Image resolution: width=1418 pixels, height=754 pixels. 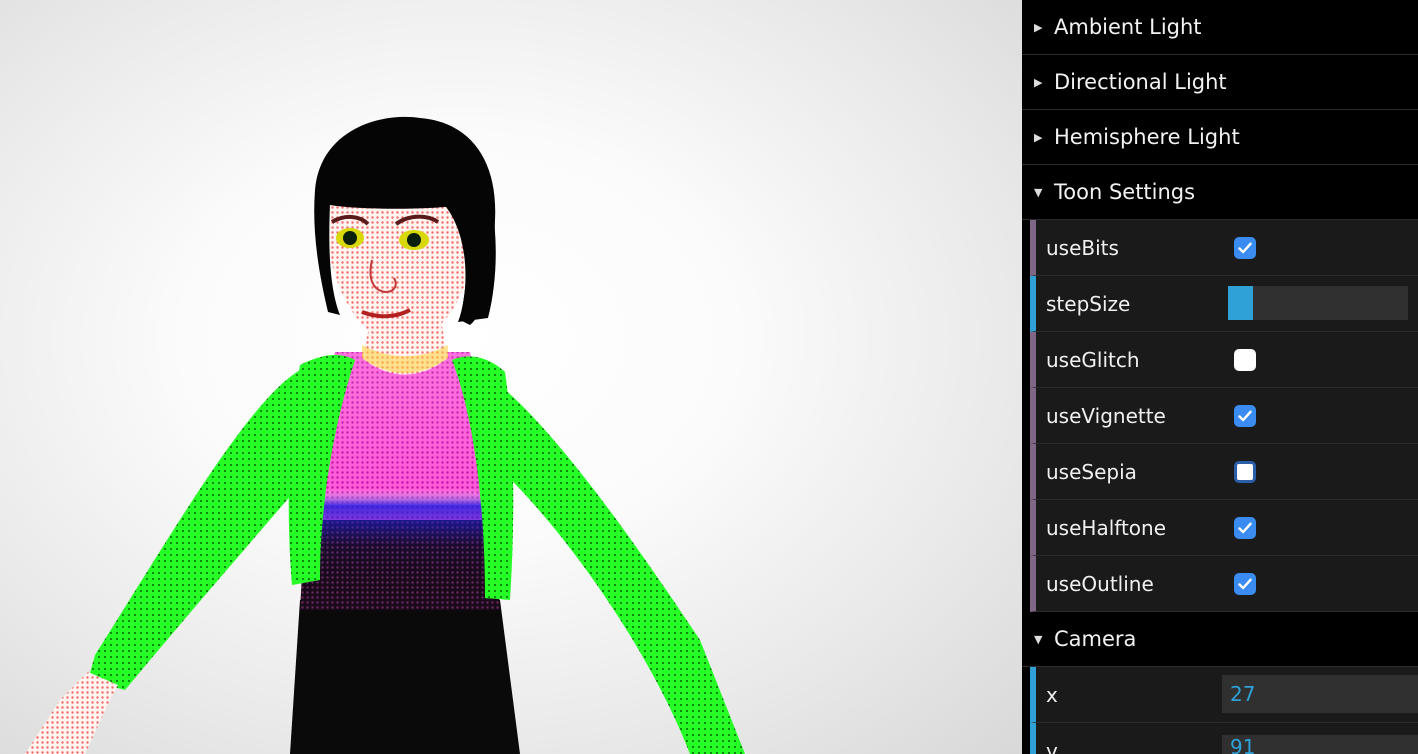 What do you see at coordinates (1224, 584) in the screenshot?
I see `row-useoutline: useOutline` at bounding box center [1224, 584].